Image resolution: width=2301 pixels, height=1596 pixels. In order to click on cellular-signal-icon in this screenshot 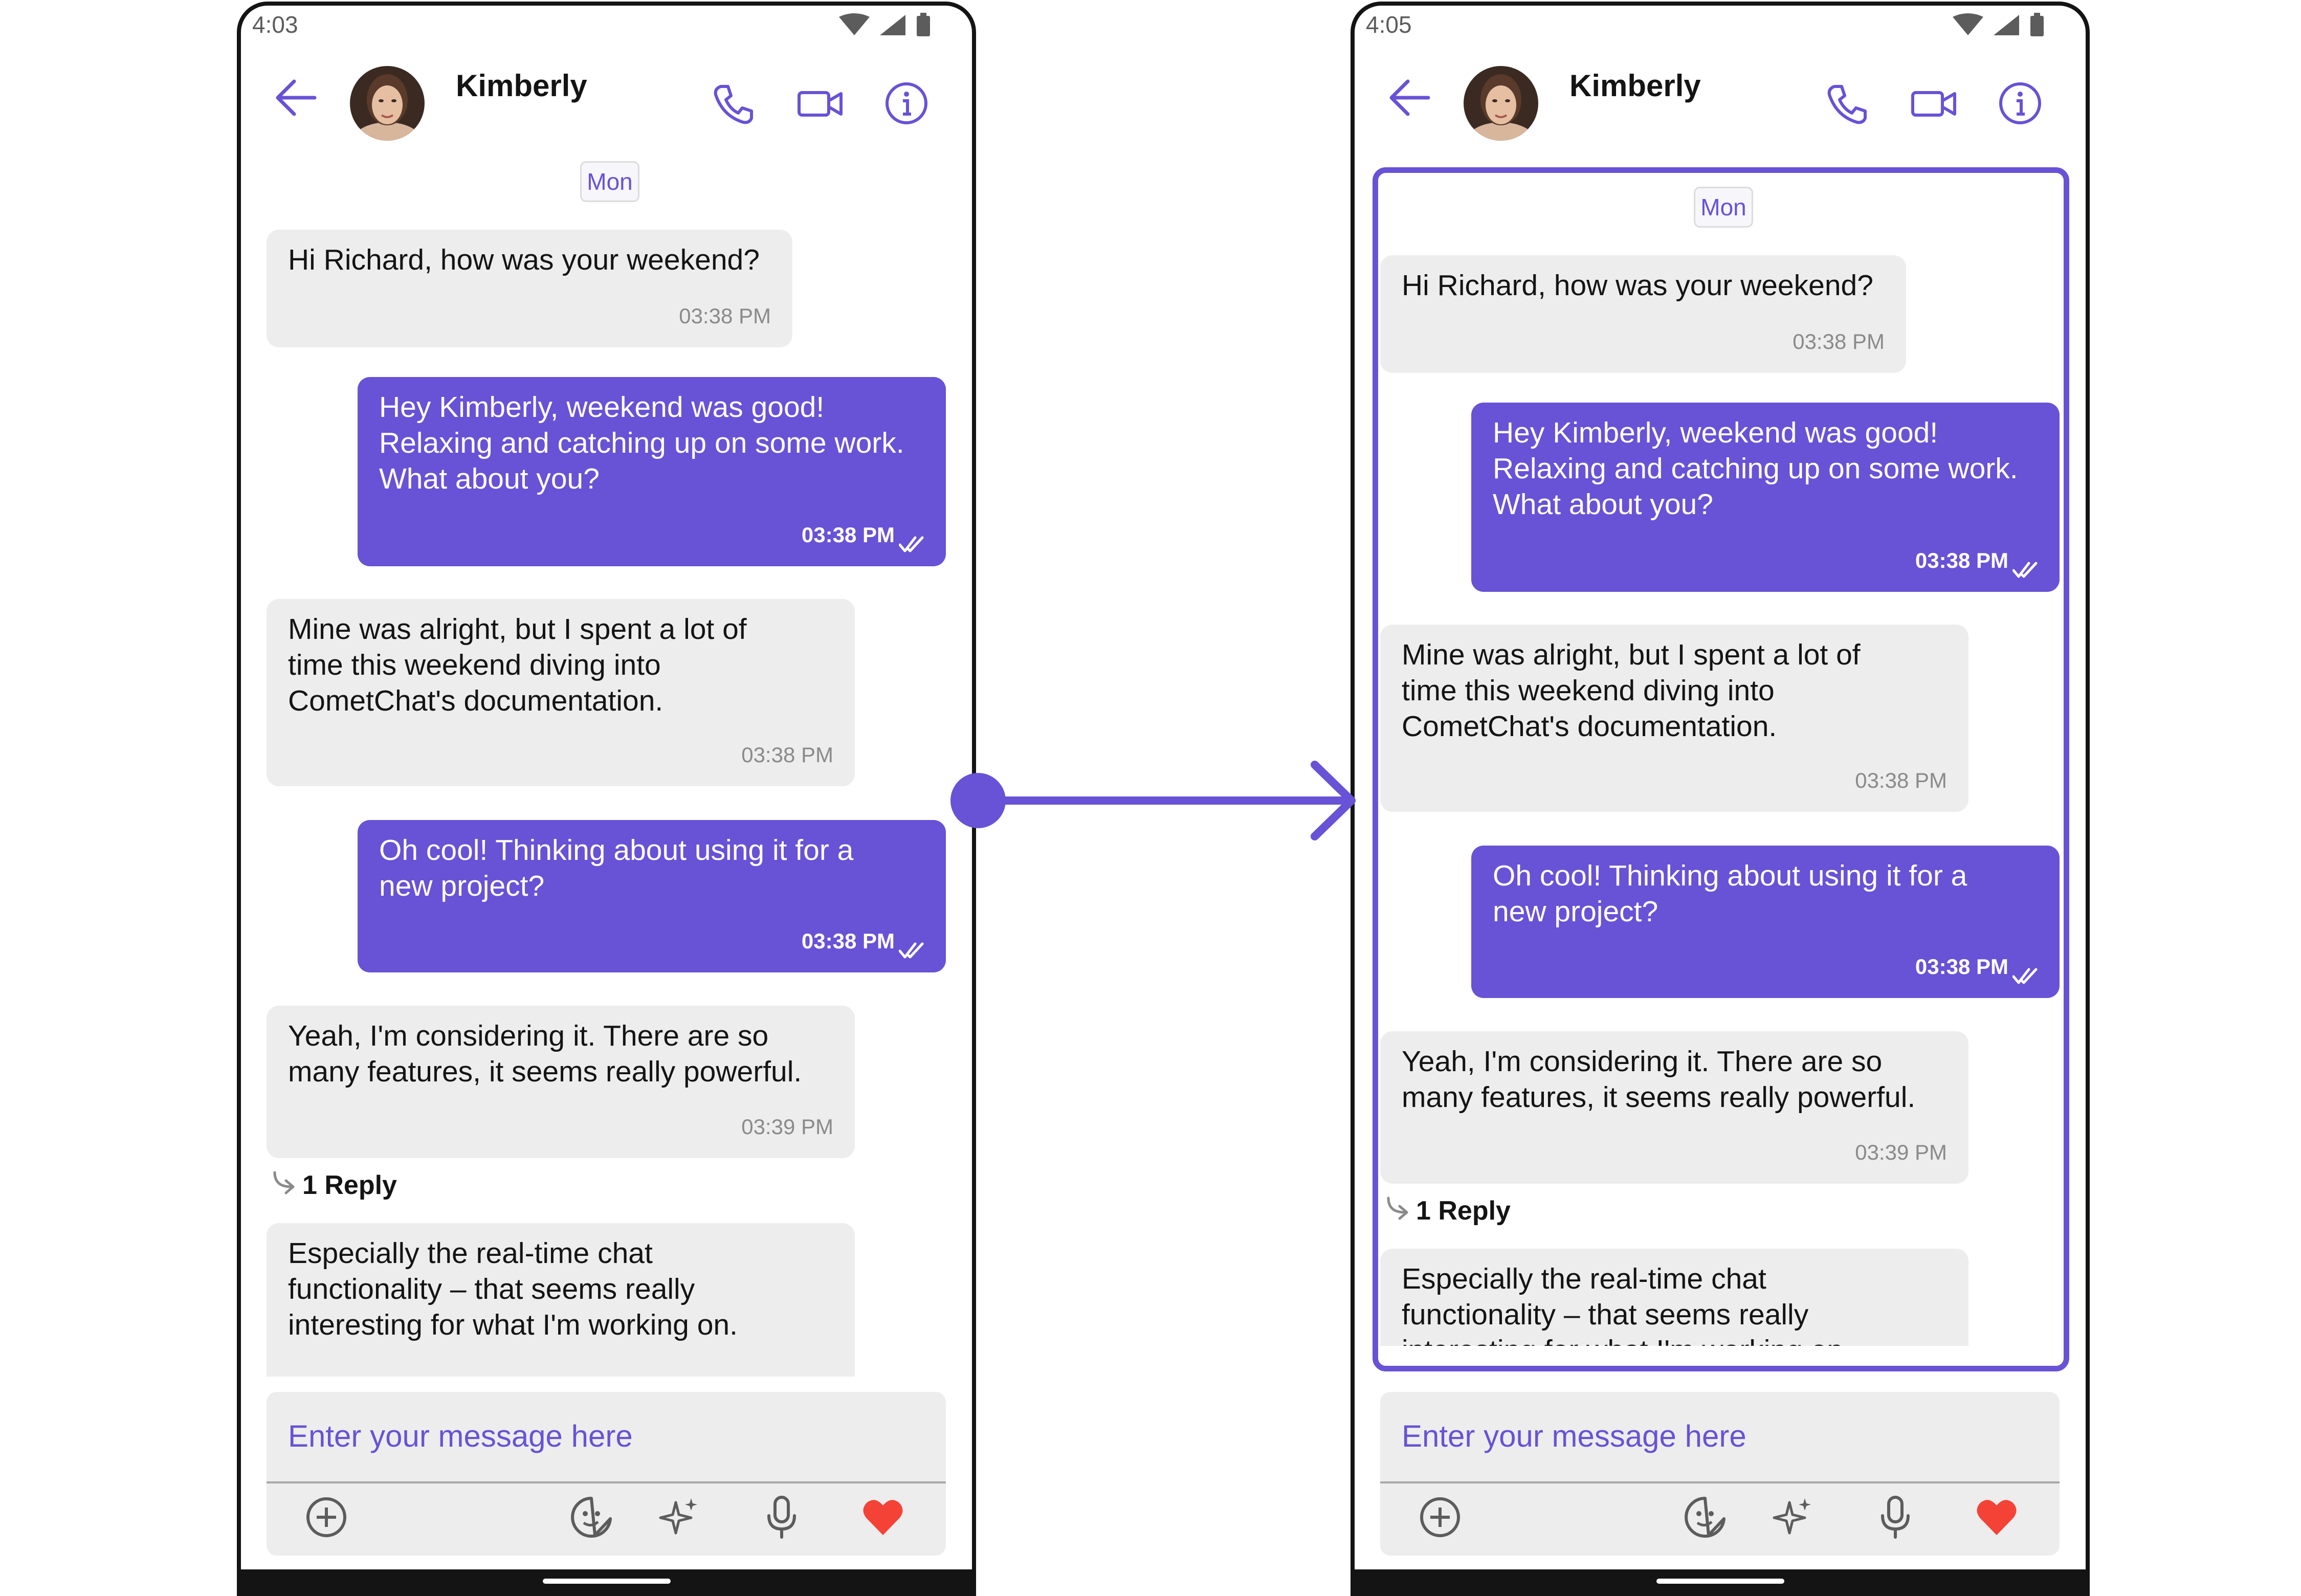, I will do `click(2006, 25)`.